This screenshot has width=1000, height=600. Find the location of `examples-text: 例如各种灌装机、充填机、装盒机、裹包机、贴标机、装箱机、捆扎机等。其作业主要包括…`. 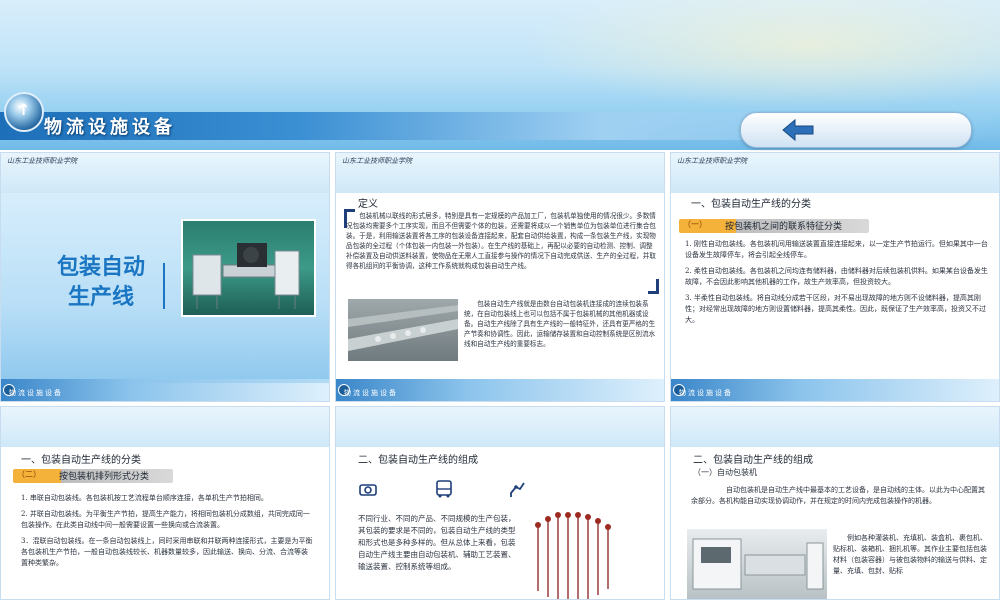

examples-text: 例如各种灌装机、充填机、装盒机、裹包机、贴标机、装箱机、捆扎机等。其作业主要包括… is located at coordinates (910, 554).